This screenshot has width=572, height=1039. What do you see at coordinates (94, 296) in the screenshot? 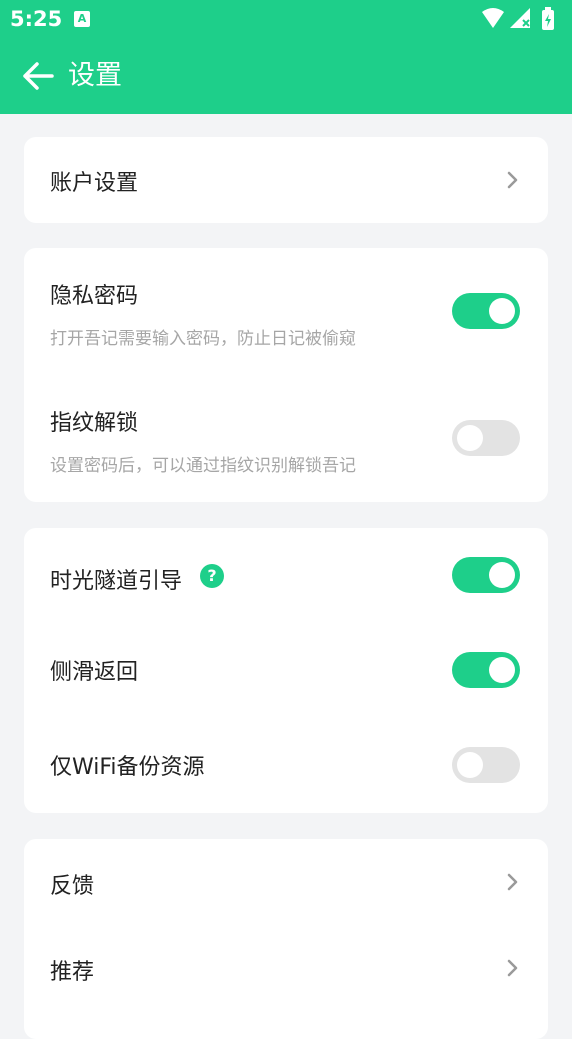
I see `privacy-password-label: 隐私密码` at bounding box center [94, 296].